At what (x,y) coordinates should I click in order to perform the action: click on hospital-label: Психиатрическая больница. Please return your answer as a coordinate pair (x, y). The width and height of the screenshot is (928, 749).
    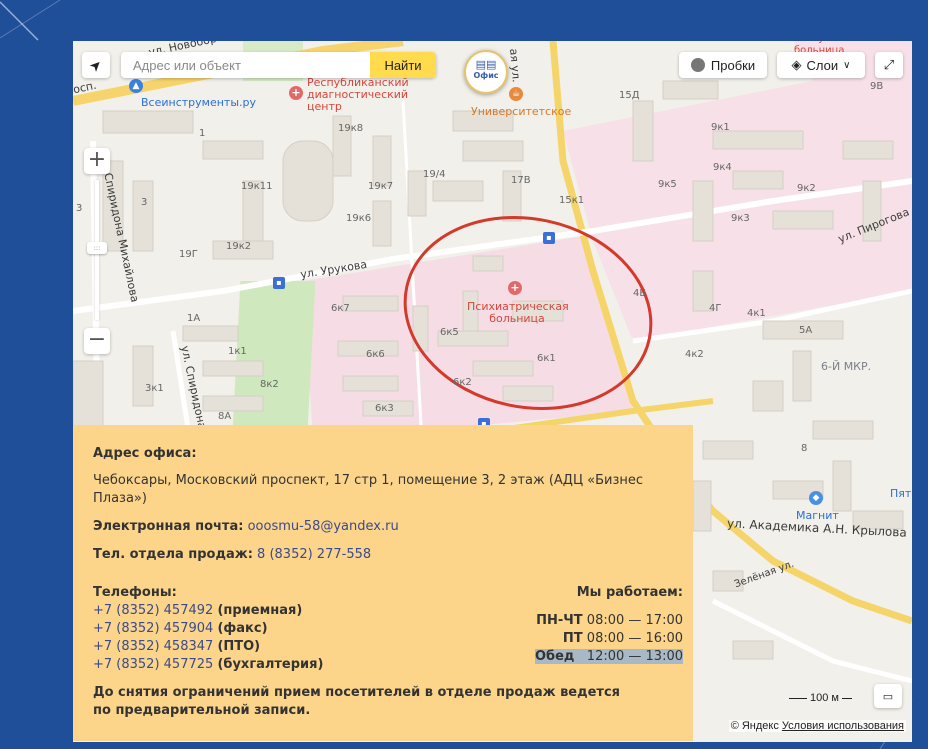
    Looking at the image, I should click on (518, 313).